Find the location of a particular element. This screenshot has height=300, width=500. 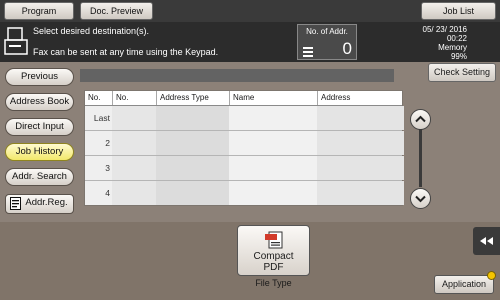

table-header: No. No. Address Type Name Address is located at coordinates (243, 98).